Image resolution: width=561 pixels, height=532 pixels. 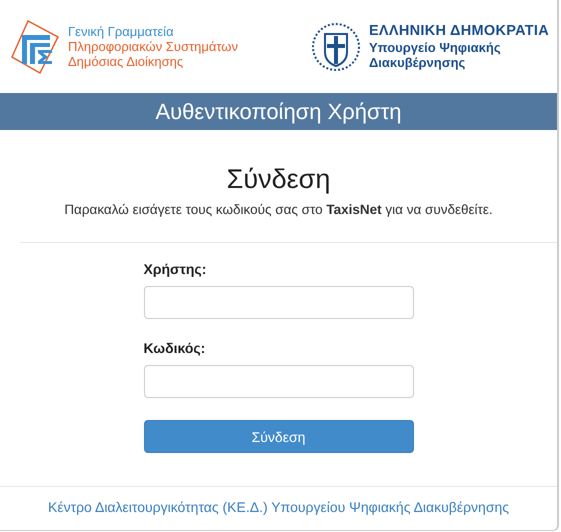 I want to click on ministry-name-line: Υπουργείο Ψηφιακής, so click(x=435, y=47).